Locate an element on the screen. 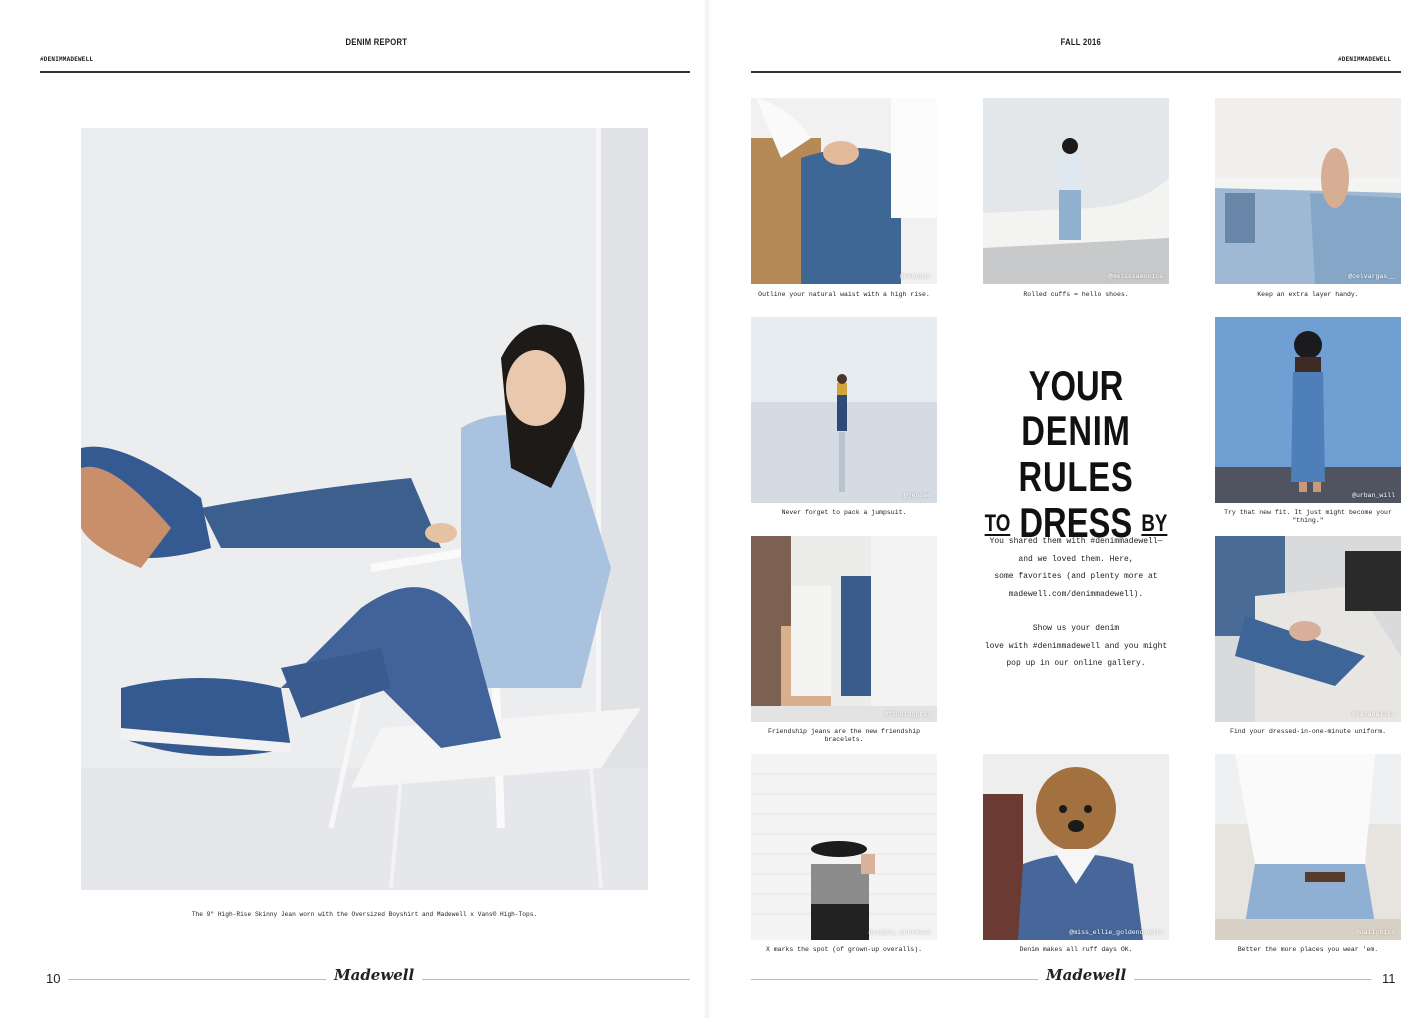  cta-line: pop up in our online gallery. is located at coordinates (1076, 663).